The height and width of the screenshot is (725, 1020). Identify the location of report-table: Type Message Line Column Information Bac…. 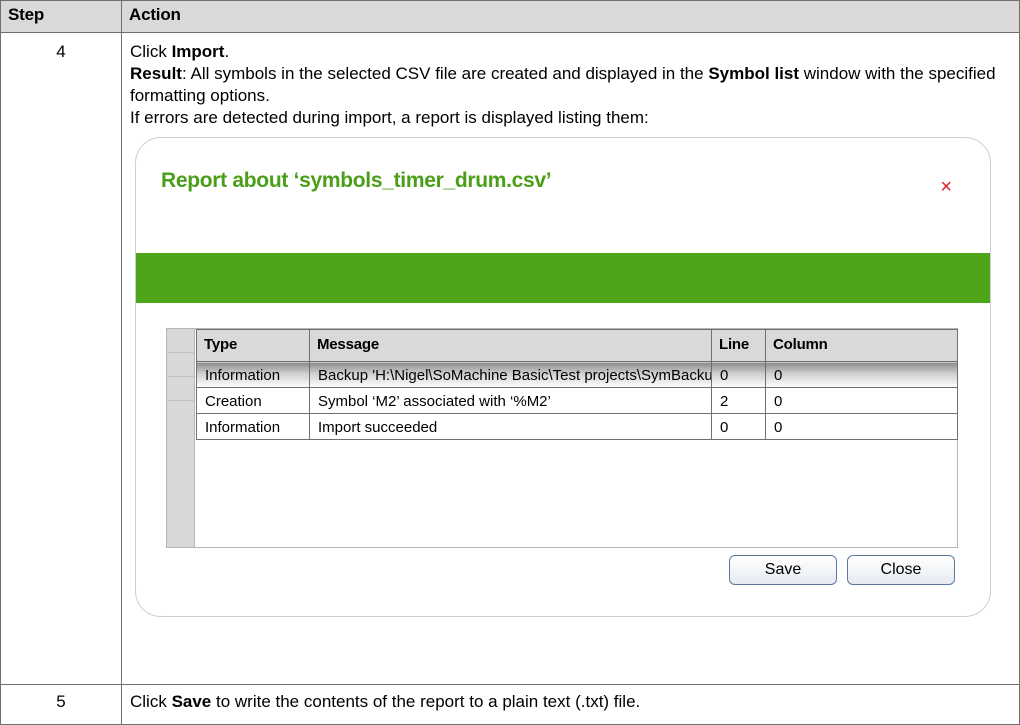
(577, 384).